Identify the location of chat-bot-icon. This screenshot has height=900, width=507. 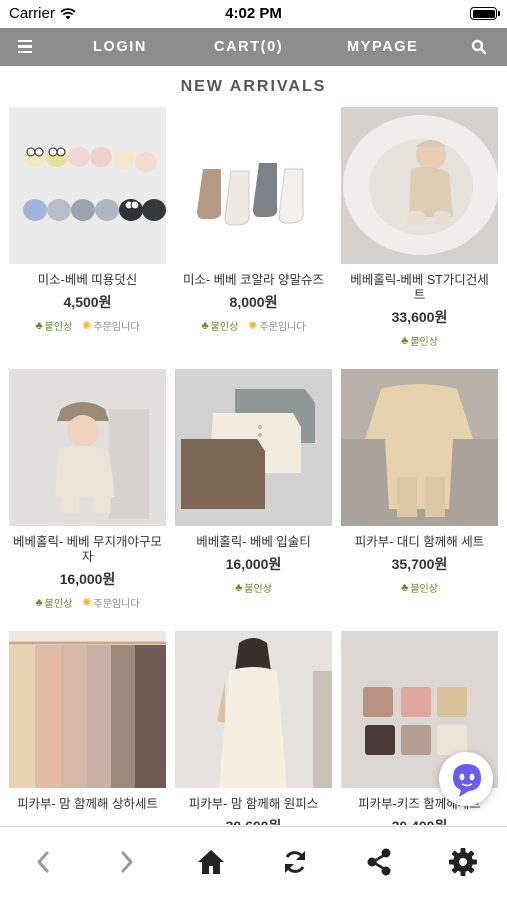
(467, 780).